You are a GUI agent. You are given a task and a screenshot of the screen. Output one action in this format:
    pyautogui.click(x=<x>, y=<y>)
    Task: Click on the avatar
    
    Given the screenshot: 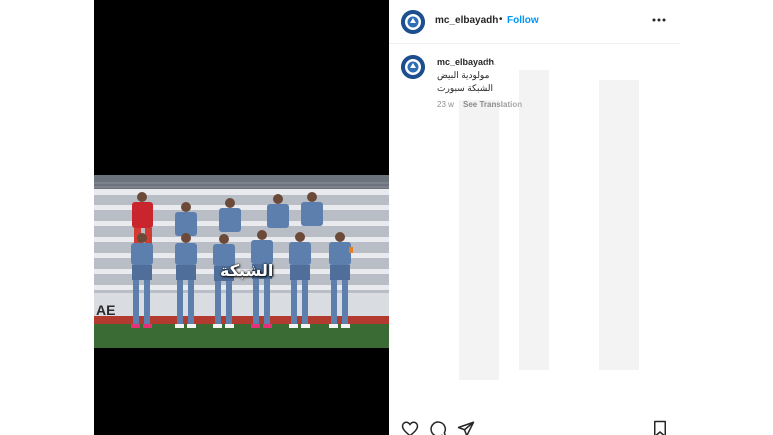 What is the action you would take?
    pyautogui.click(x=413, y=22)
    